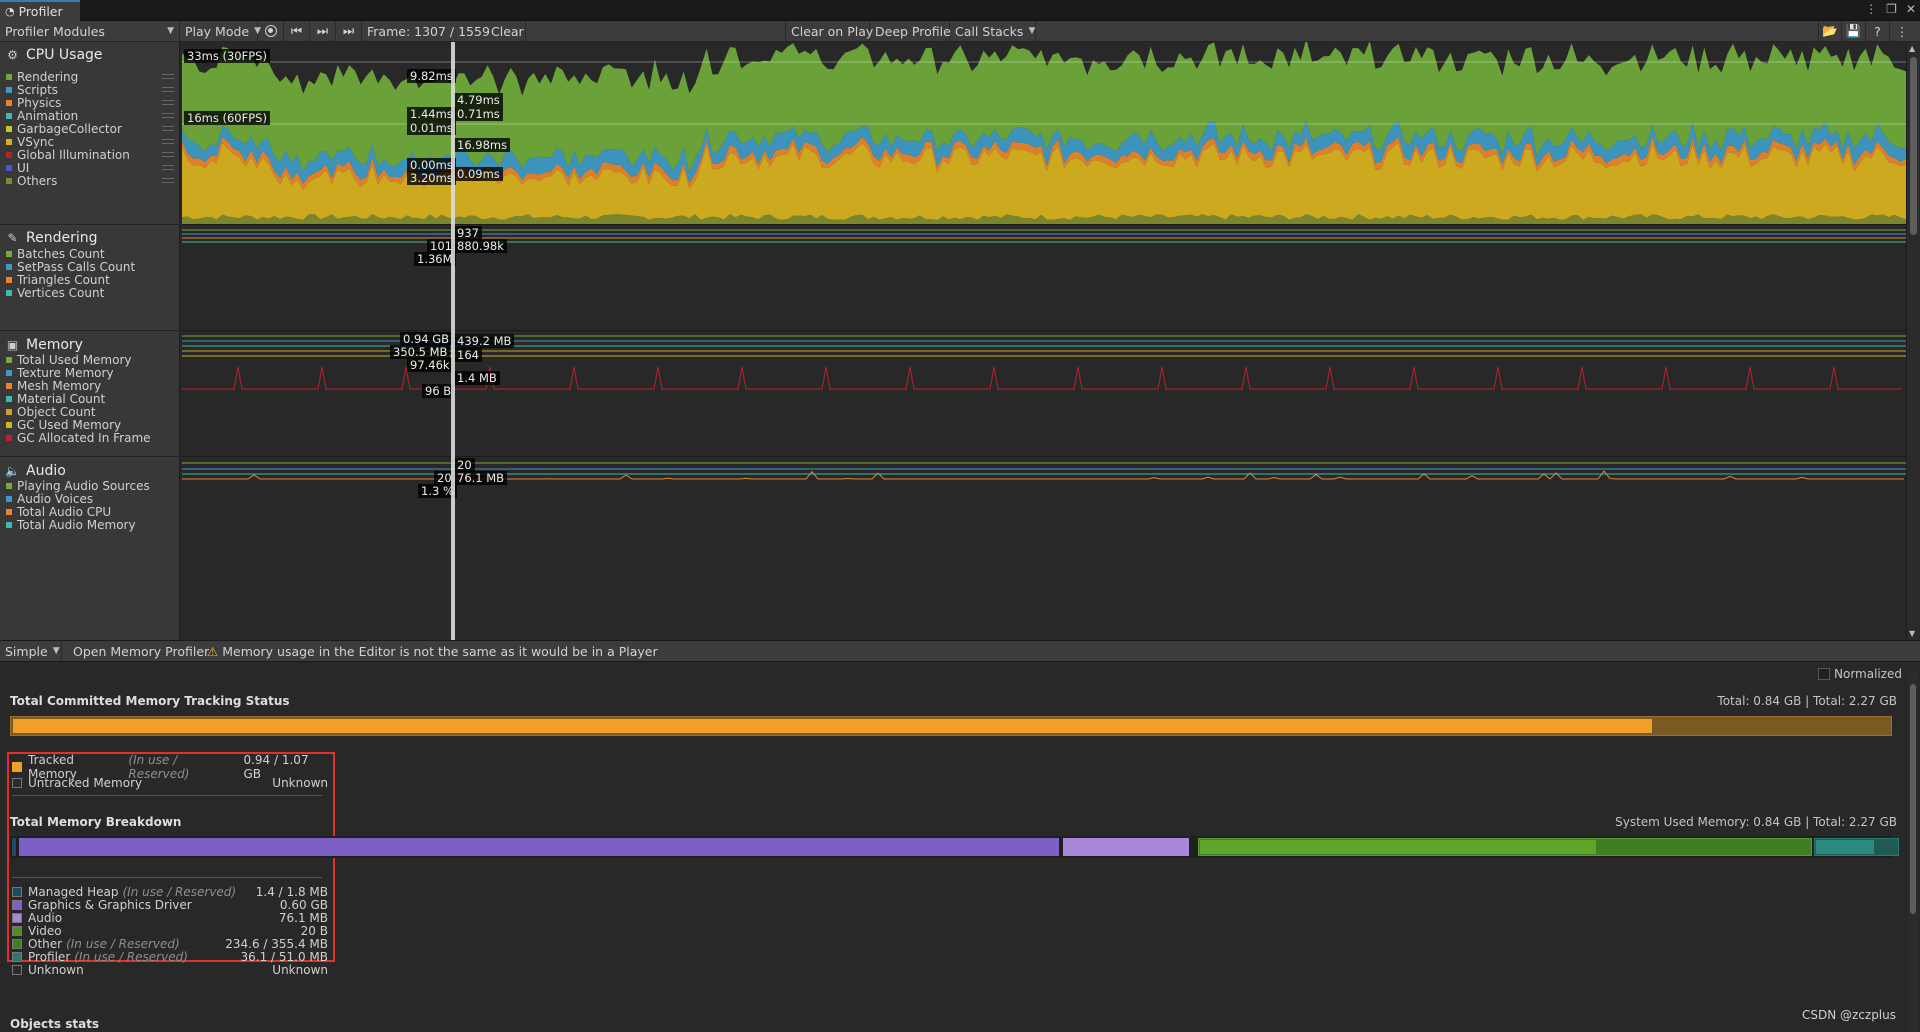  What do you see at coordinates (64, 55) in the screenshot?
I see `module-title-label: CPU Usage` at bounding box center [64, 55].